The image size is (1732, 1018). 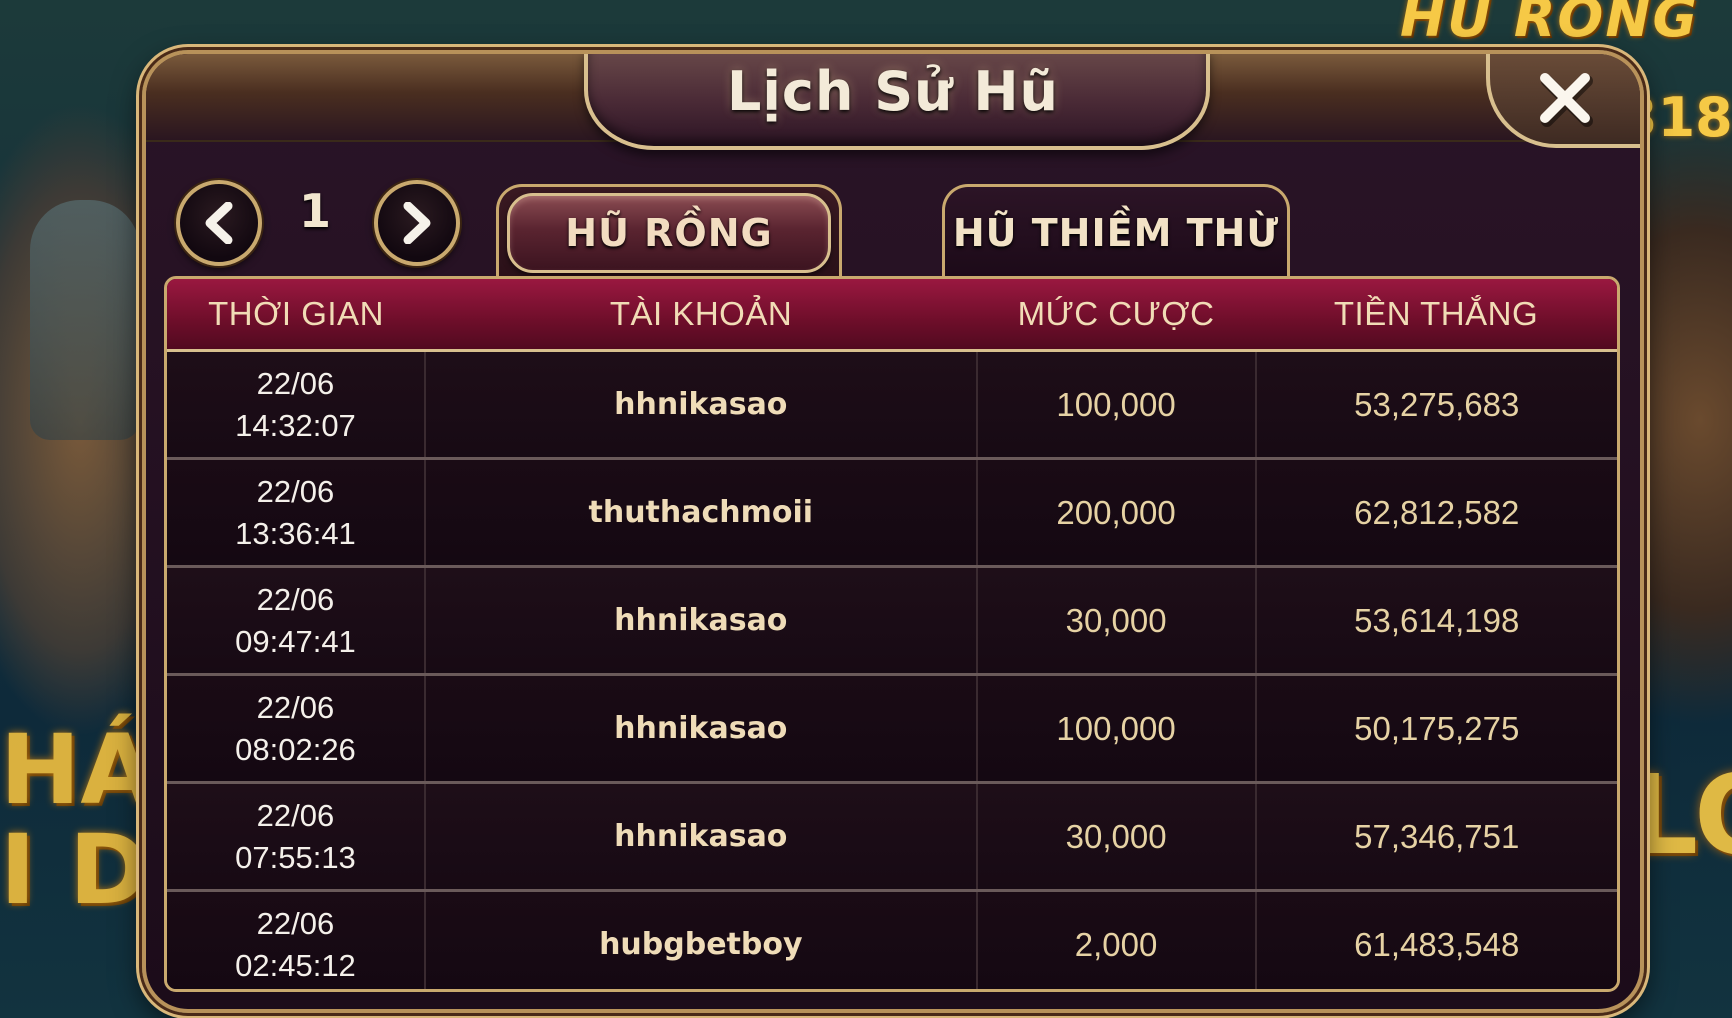 I want to click on cell-account: hubgbetboy, so click(x=702, y=940).